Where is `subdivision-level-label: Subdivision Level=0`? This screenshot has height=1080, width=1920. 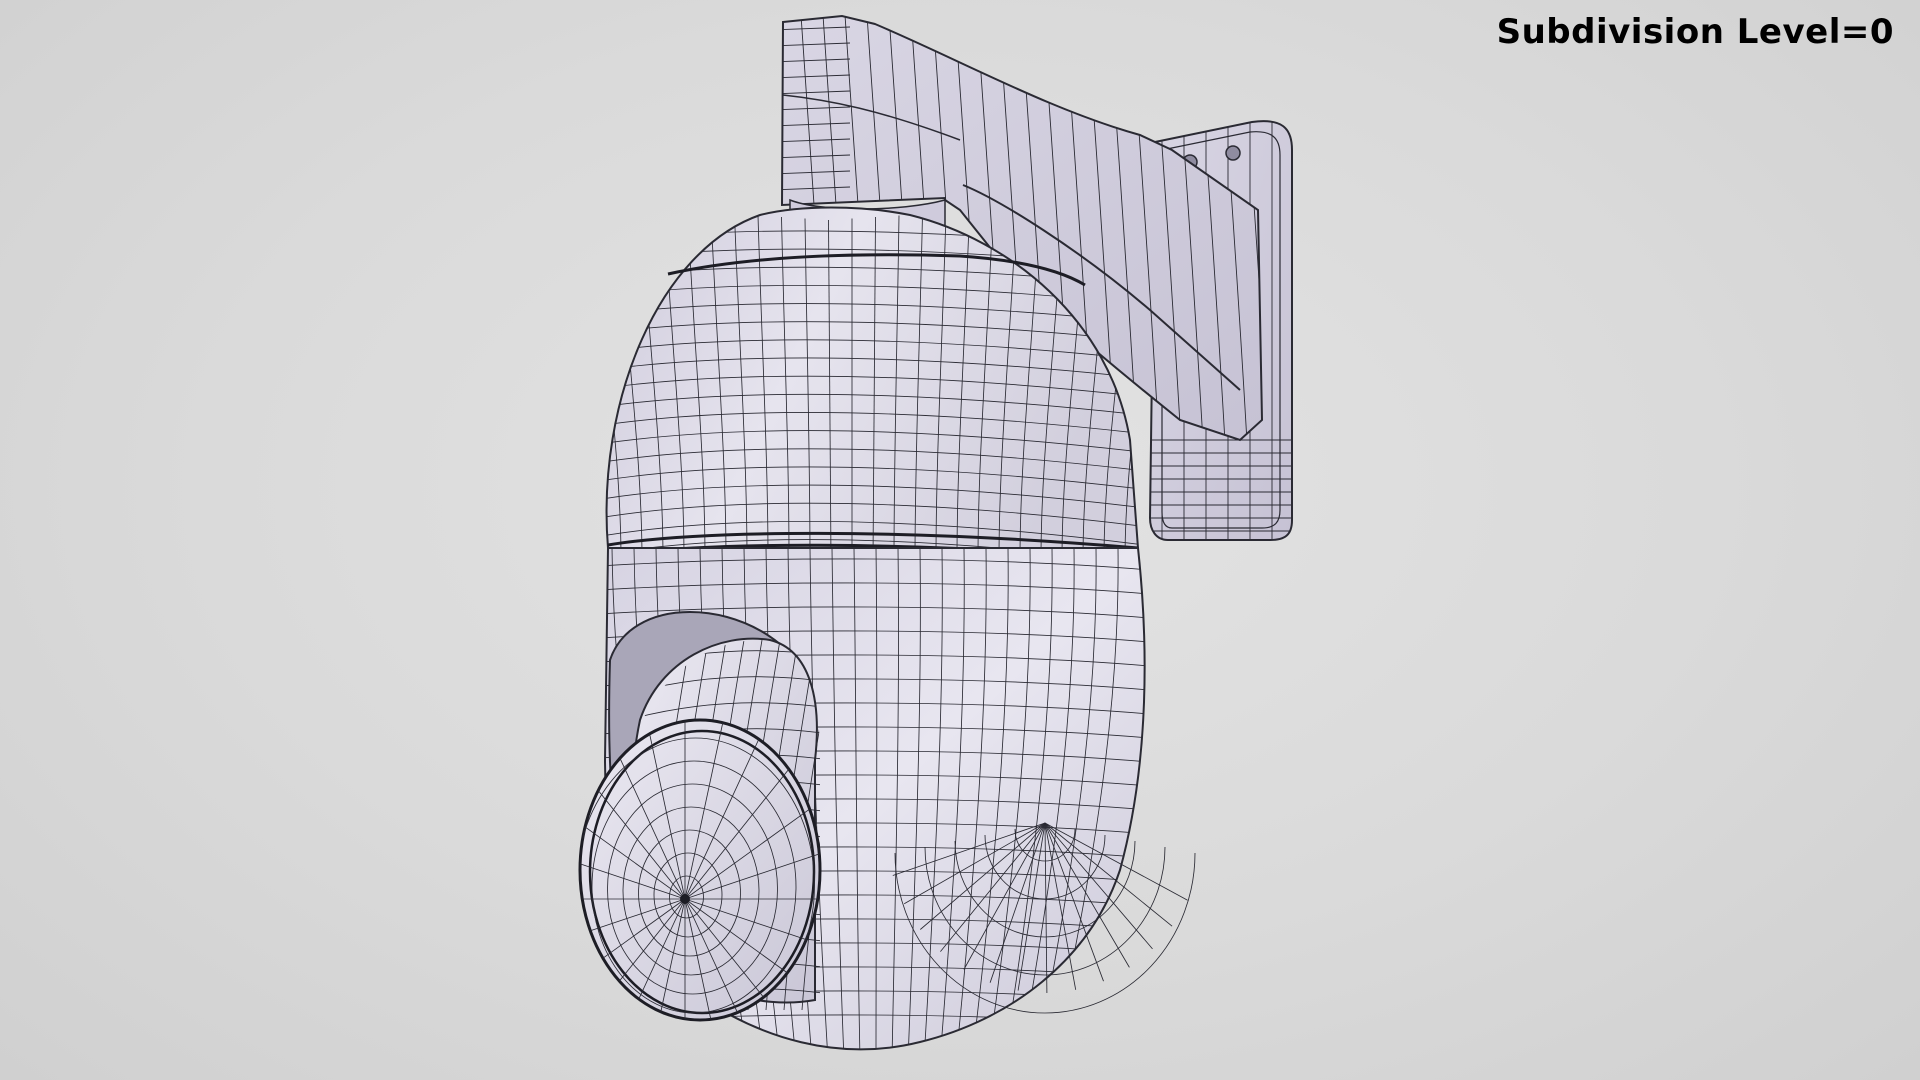
subdivision-level-label: Subdivision Level=0 is located at coordinates (1695, 32).